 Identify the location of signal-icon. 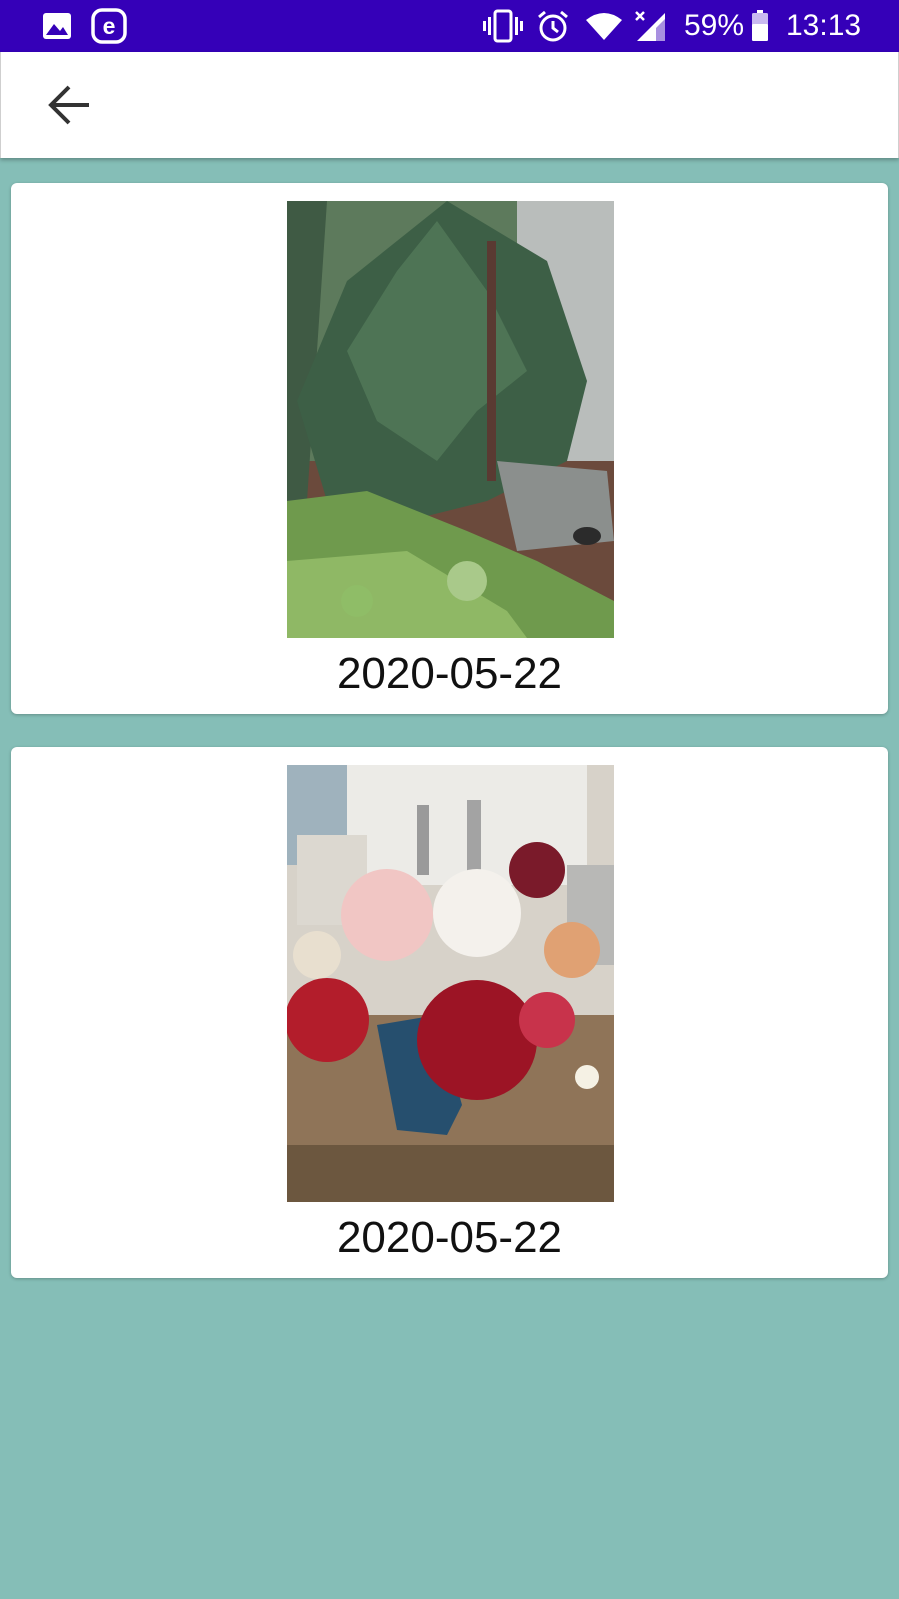
(651, 26).